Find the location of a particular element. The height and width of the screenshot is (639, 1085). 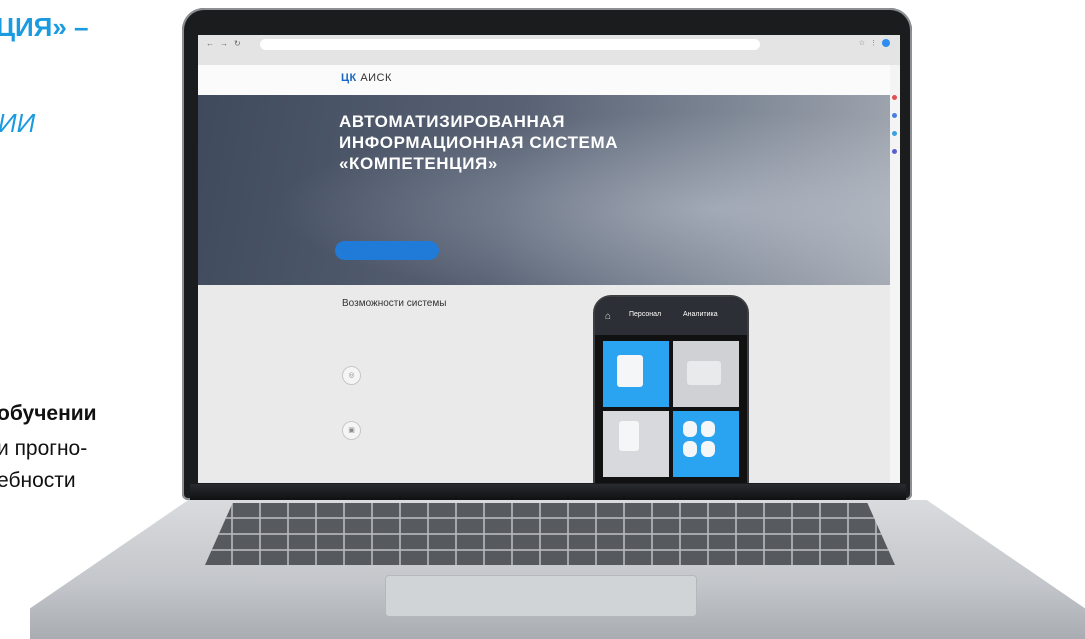

home-icon: ⌂ is located at coordinates (608, 316).